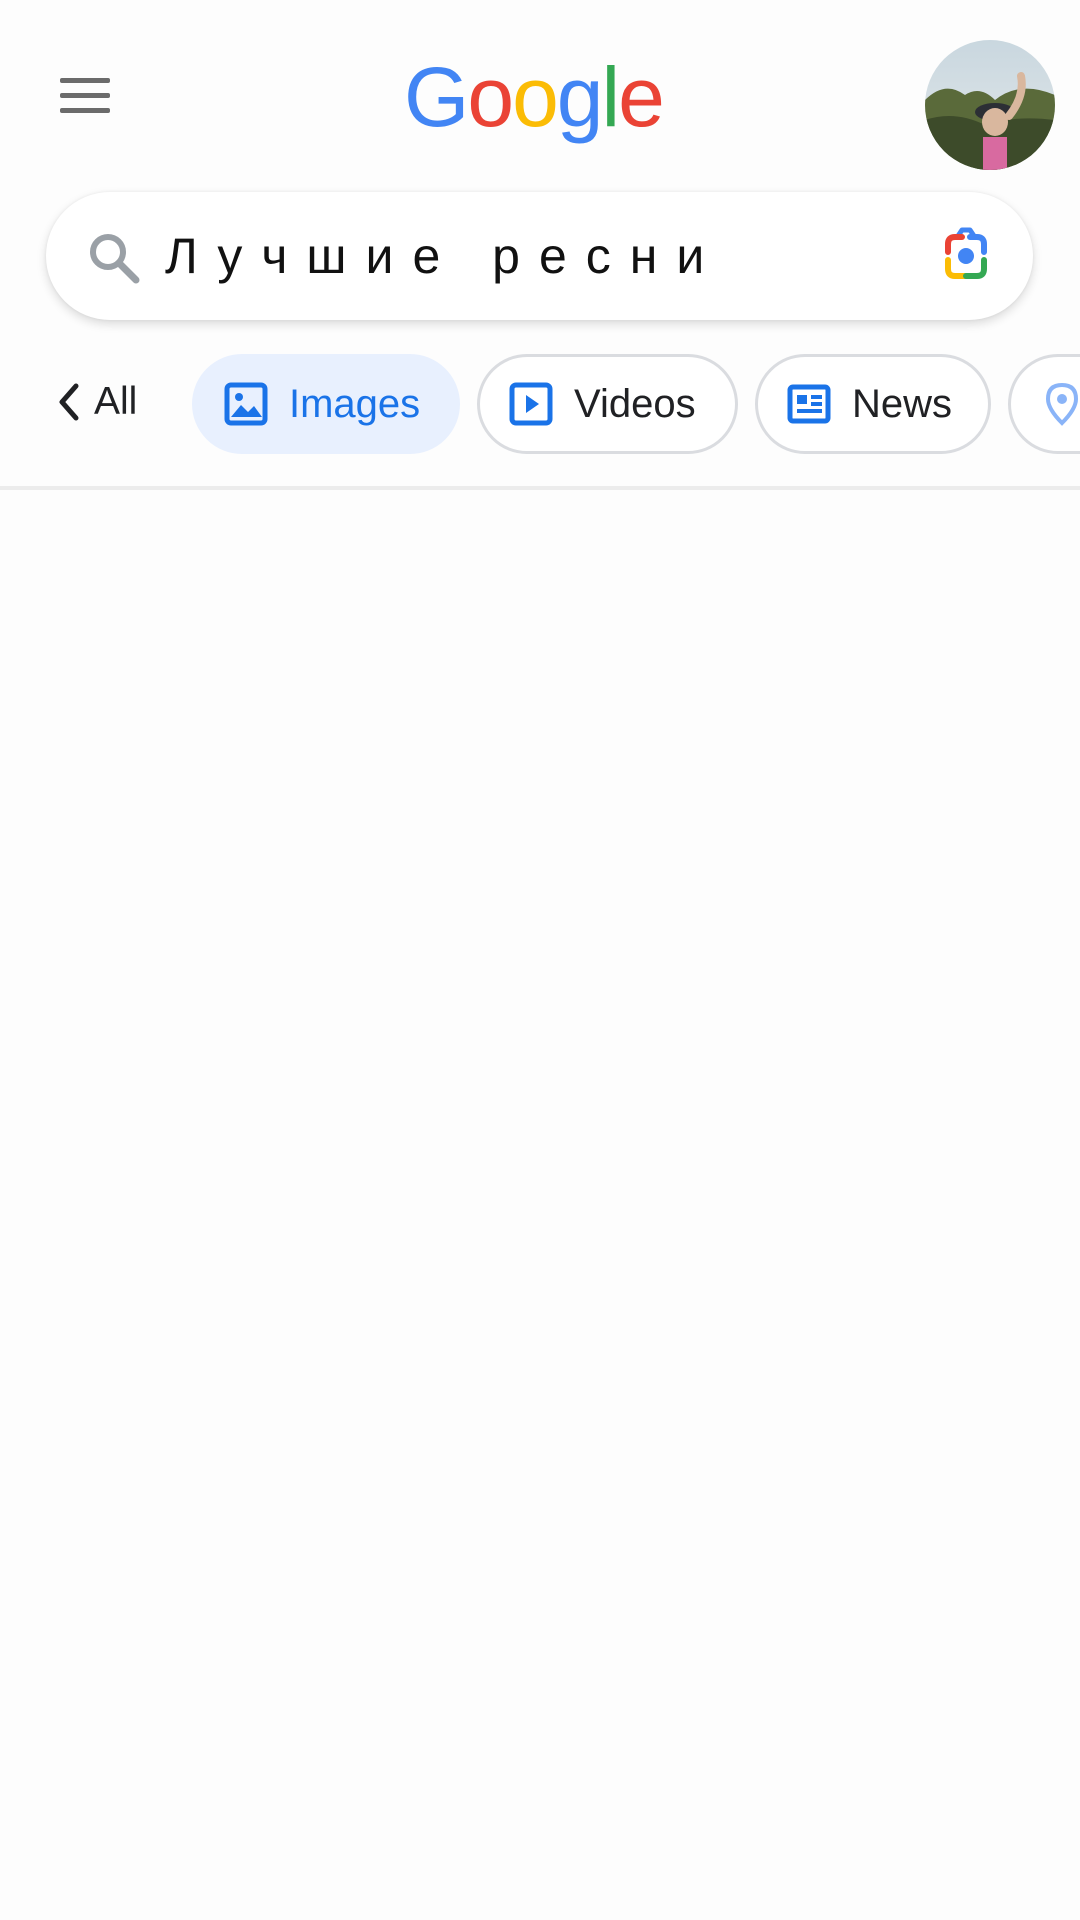 The image size is (1080, 1920). What do you see at coordinates (966, 256) in the screenshot?
I see `google-lens-icon` at bounding box center [966, 256].